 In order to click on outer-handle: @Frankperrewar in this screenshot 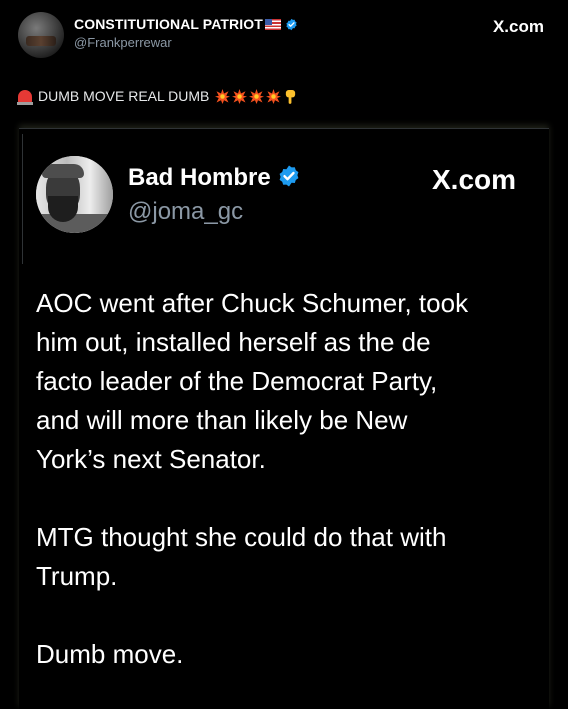, I will do `click(123, 42)`.